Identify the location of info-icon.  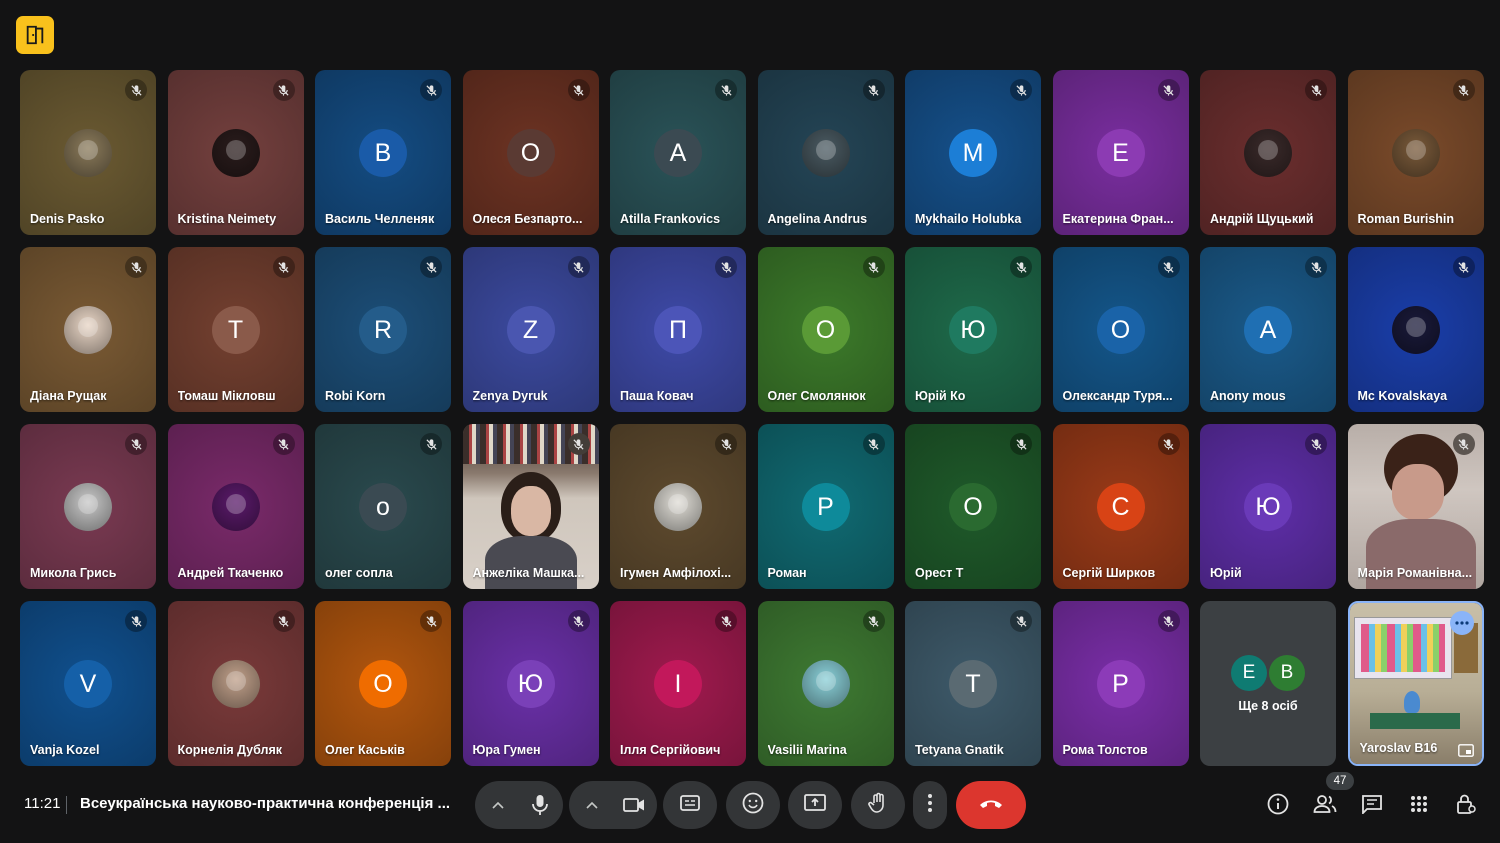
(1278, 804).